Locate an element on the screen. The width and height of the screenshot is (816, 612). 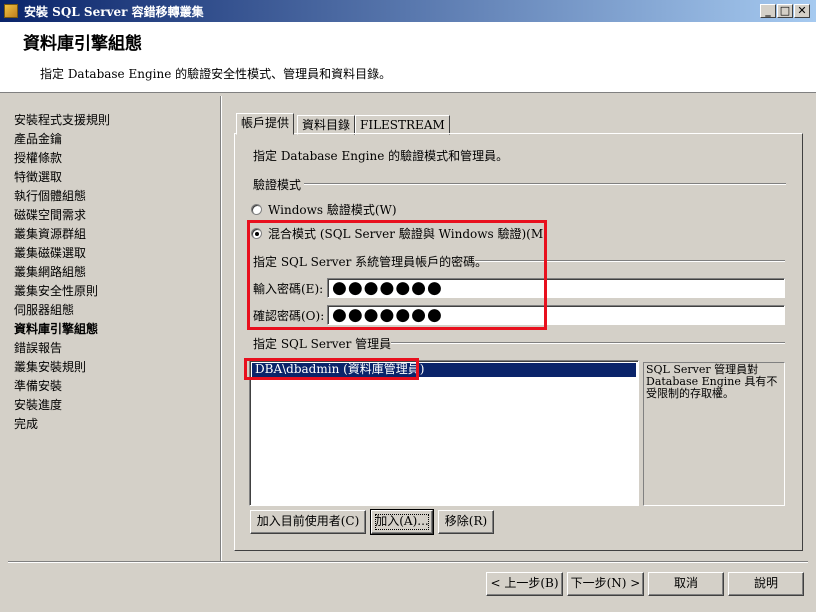
back-button: < 上一步(B) is located at coordinates (524, 584).